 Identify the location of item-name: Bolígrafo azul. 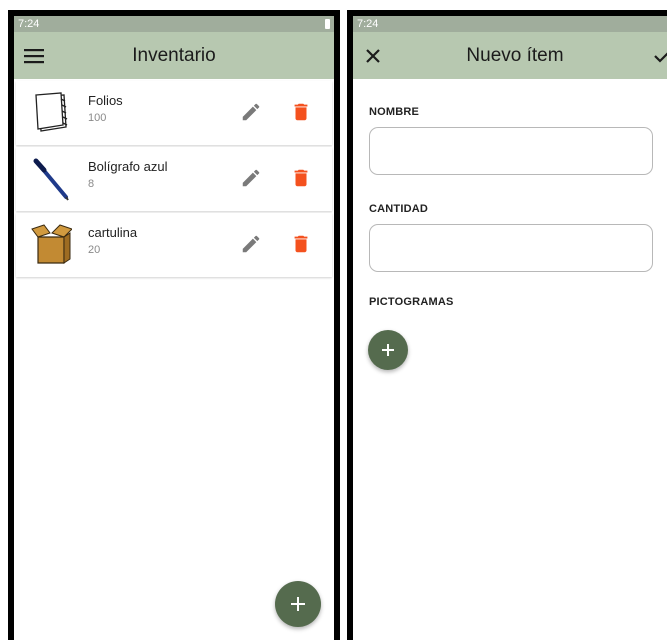
(128, 166).